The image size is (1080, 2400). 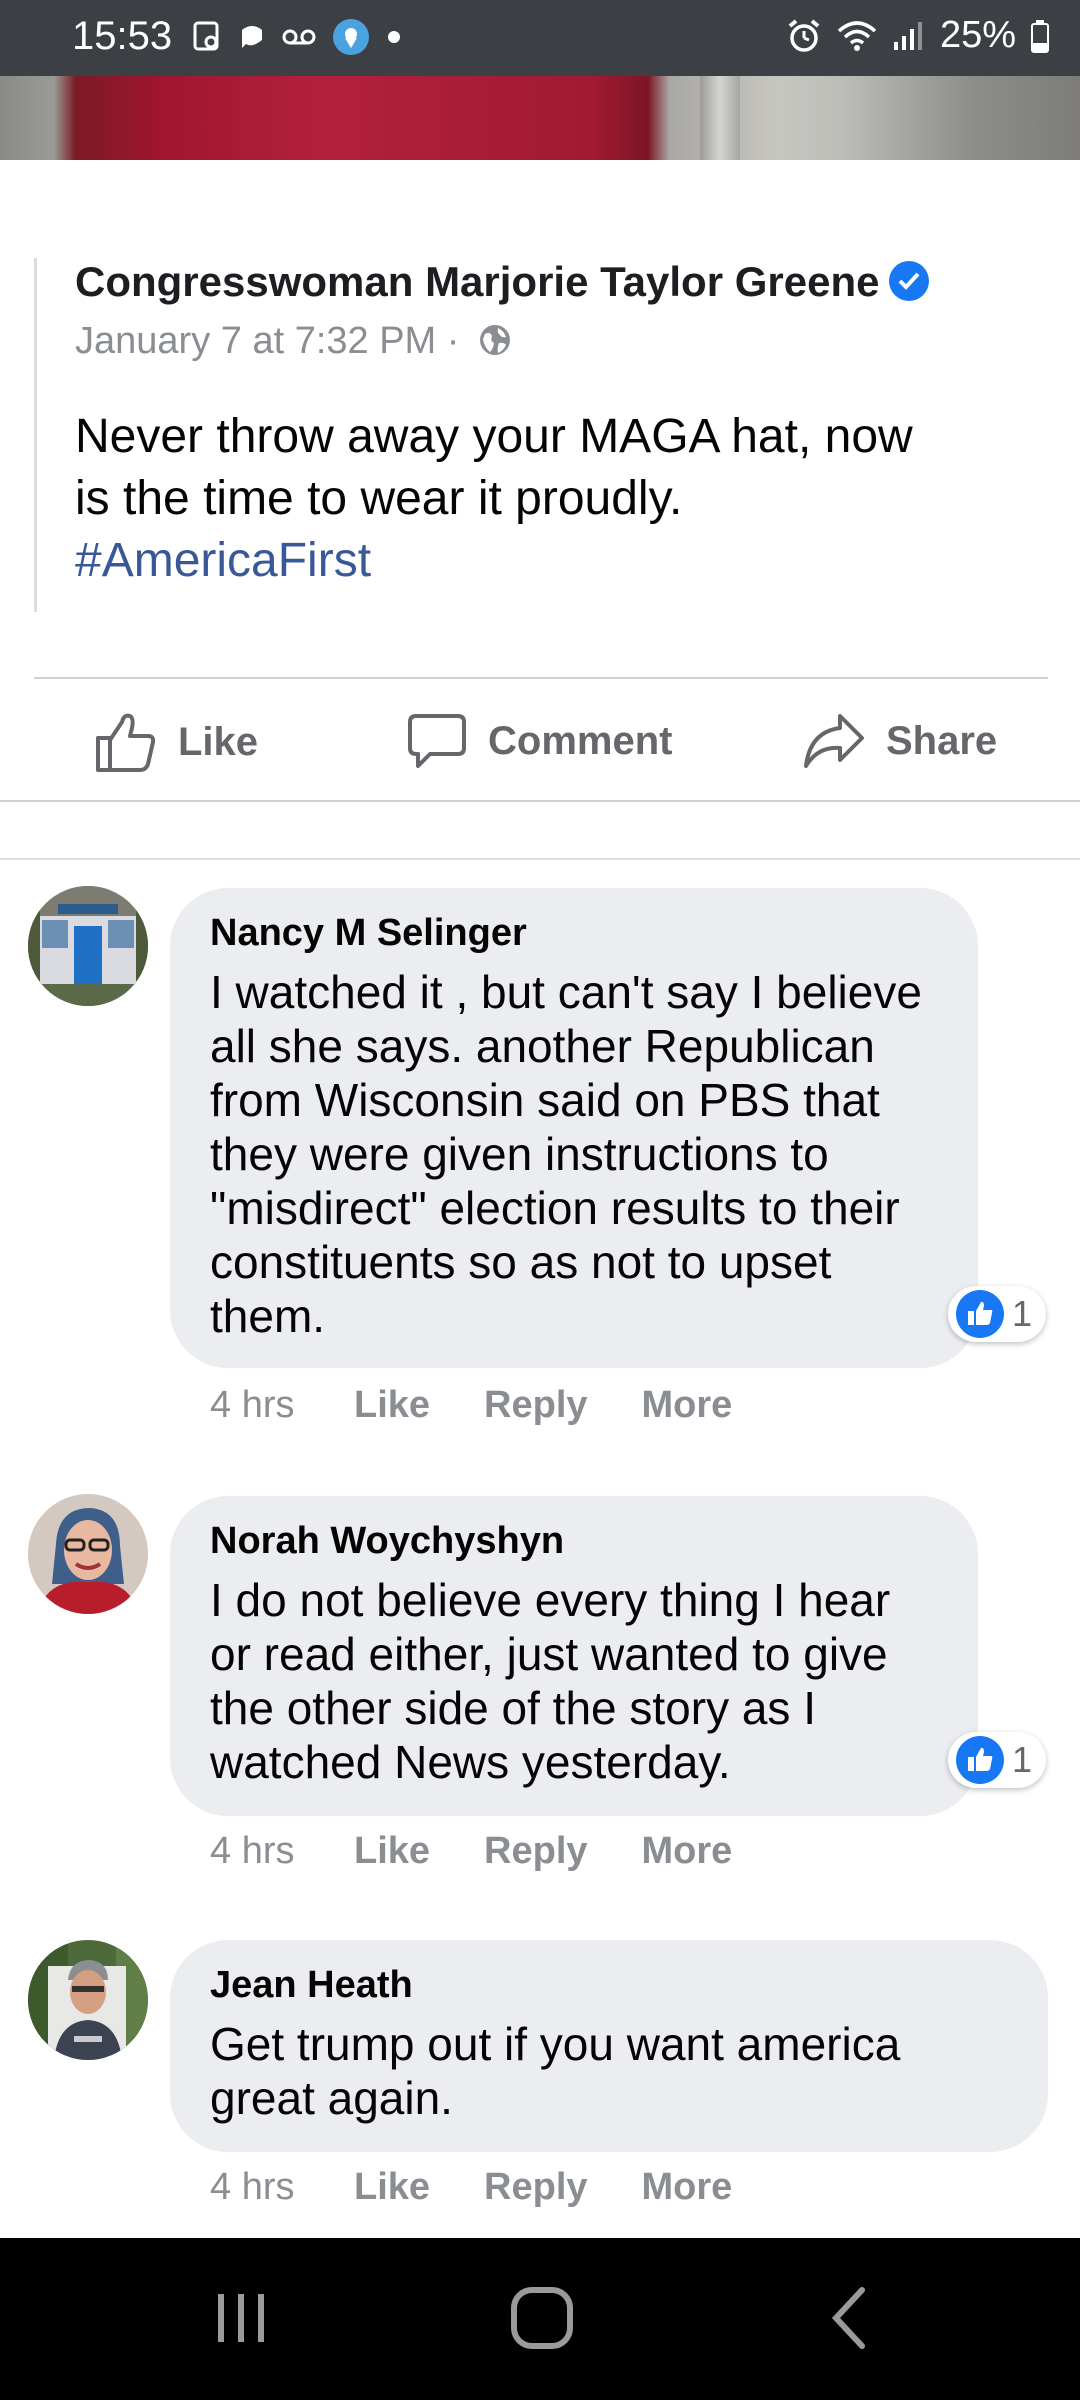 What do you see at coordinates (437, 741) in the screenshot?
I see `comment-icon` at bounding box center [437, 741].